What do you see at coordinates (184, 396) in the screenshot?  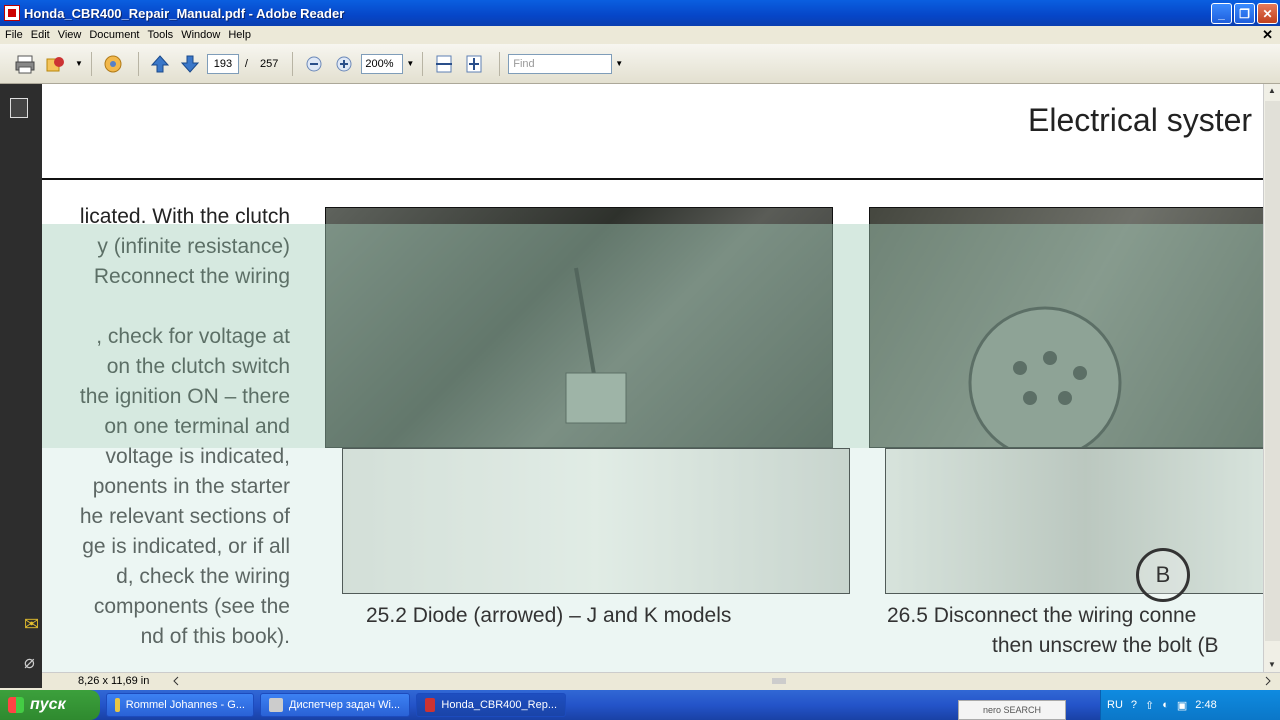 I see `body-line: the ignition ON – there` at bounding box center [184, 396].